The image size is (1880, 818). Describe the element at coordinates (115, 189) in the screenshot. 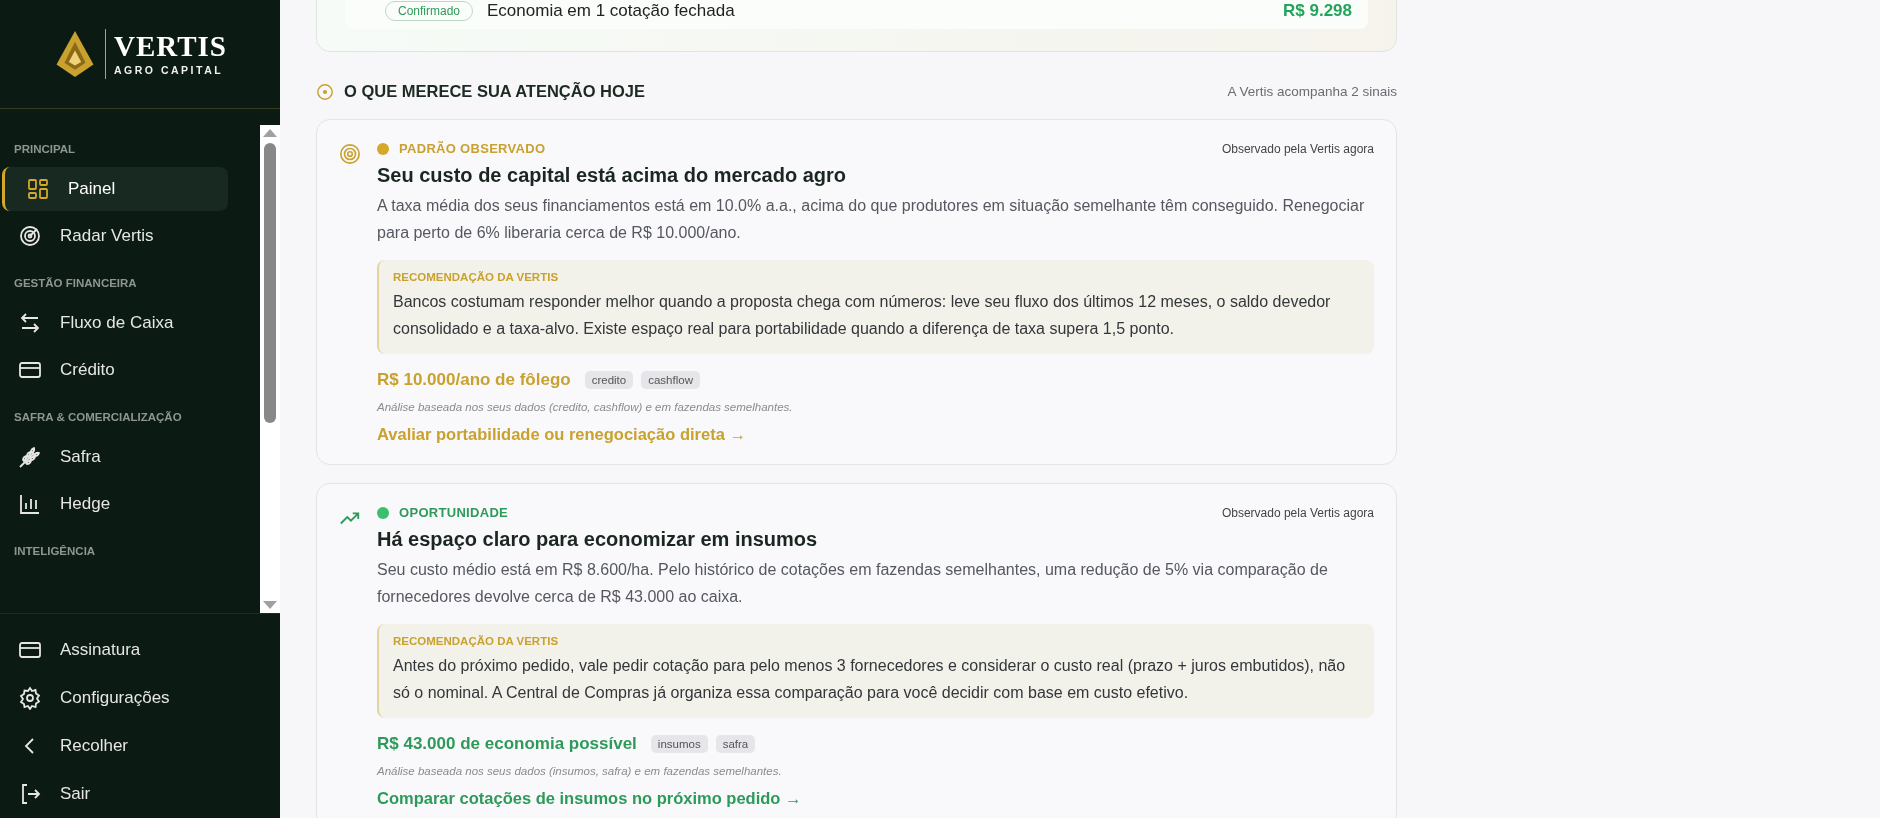

I see `nav-item: Painel` at that location.